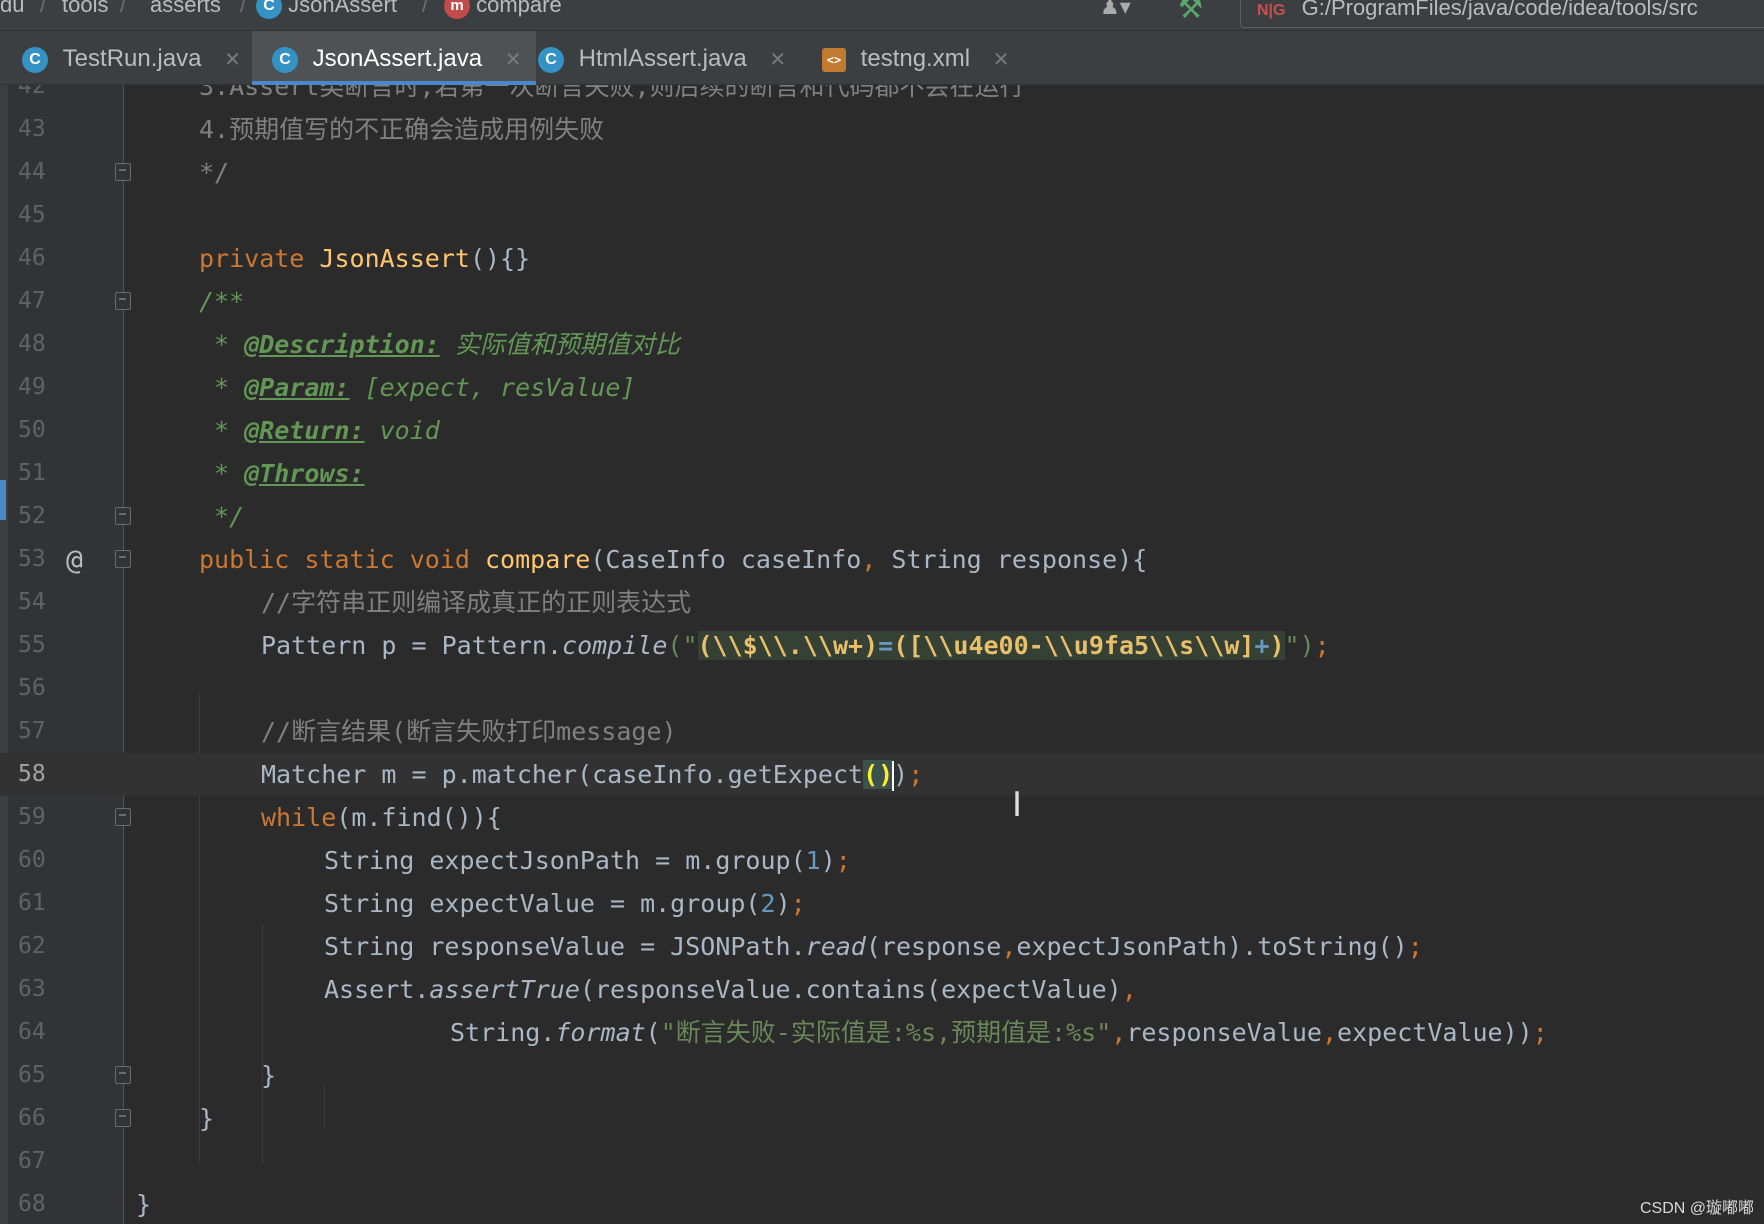  I want to click on doc-comment-text: * @Description: 实际值和预期值对比, so click(439, 344).